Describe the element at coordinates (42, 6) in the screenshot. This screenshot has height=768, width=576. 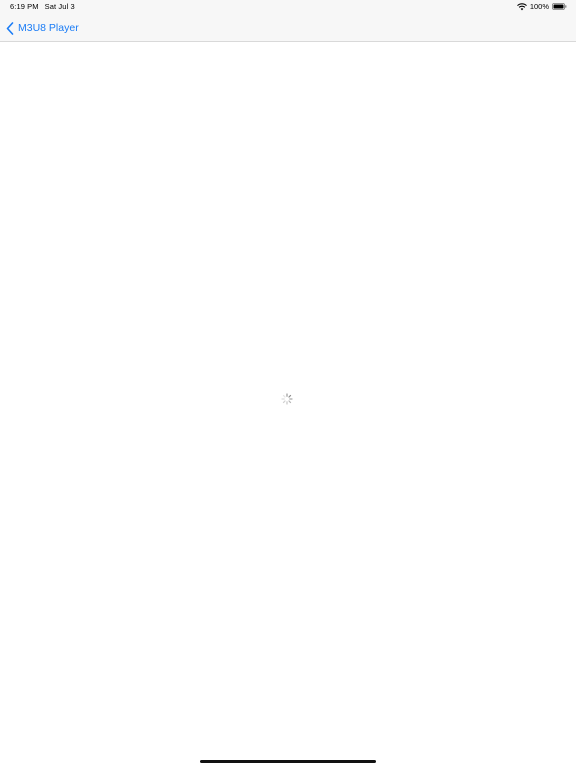
I see `status-left: 6:19 PM Sat Jul 3` at that location.